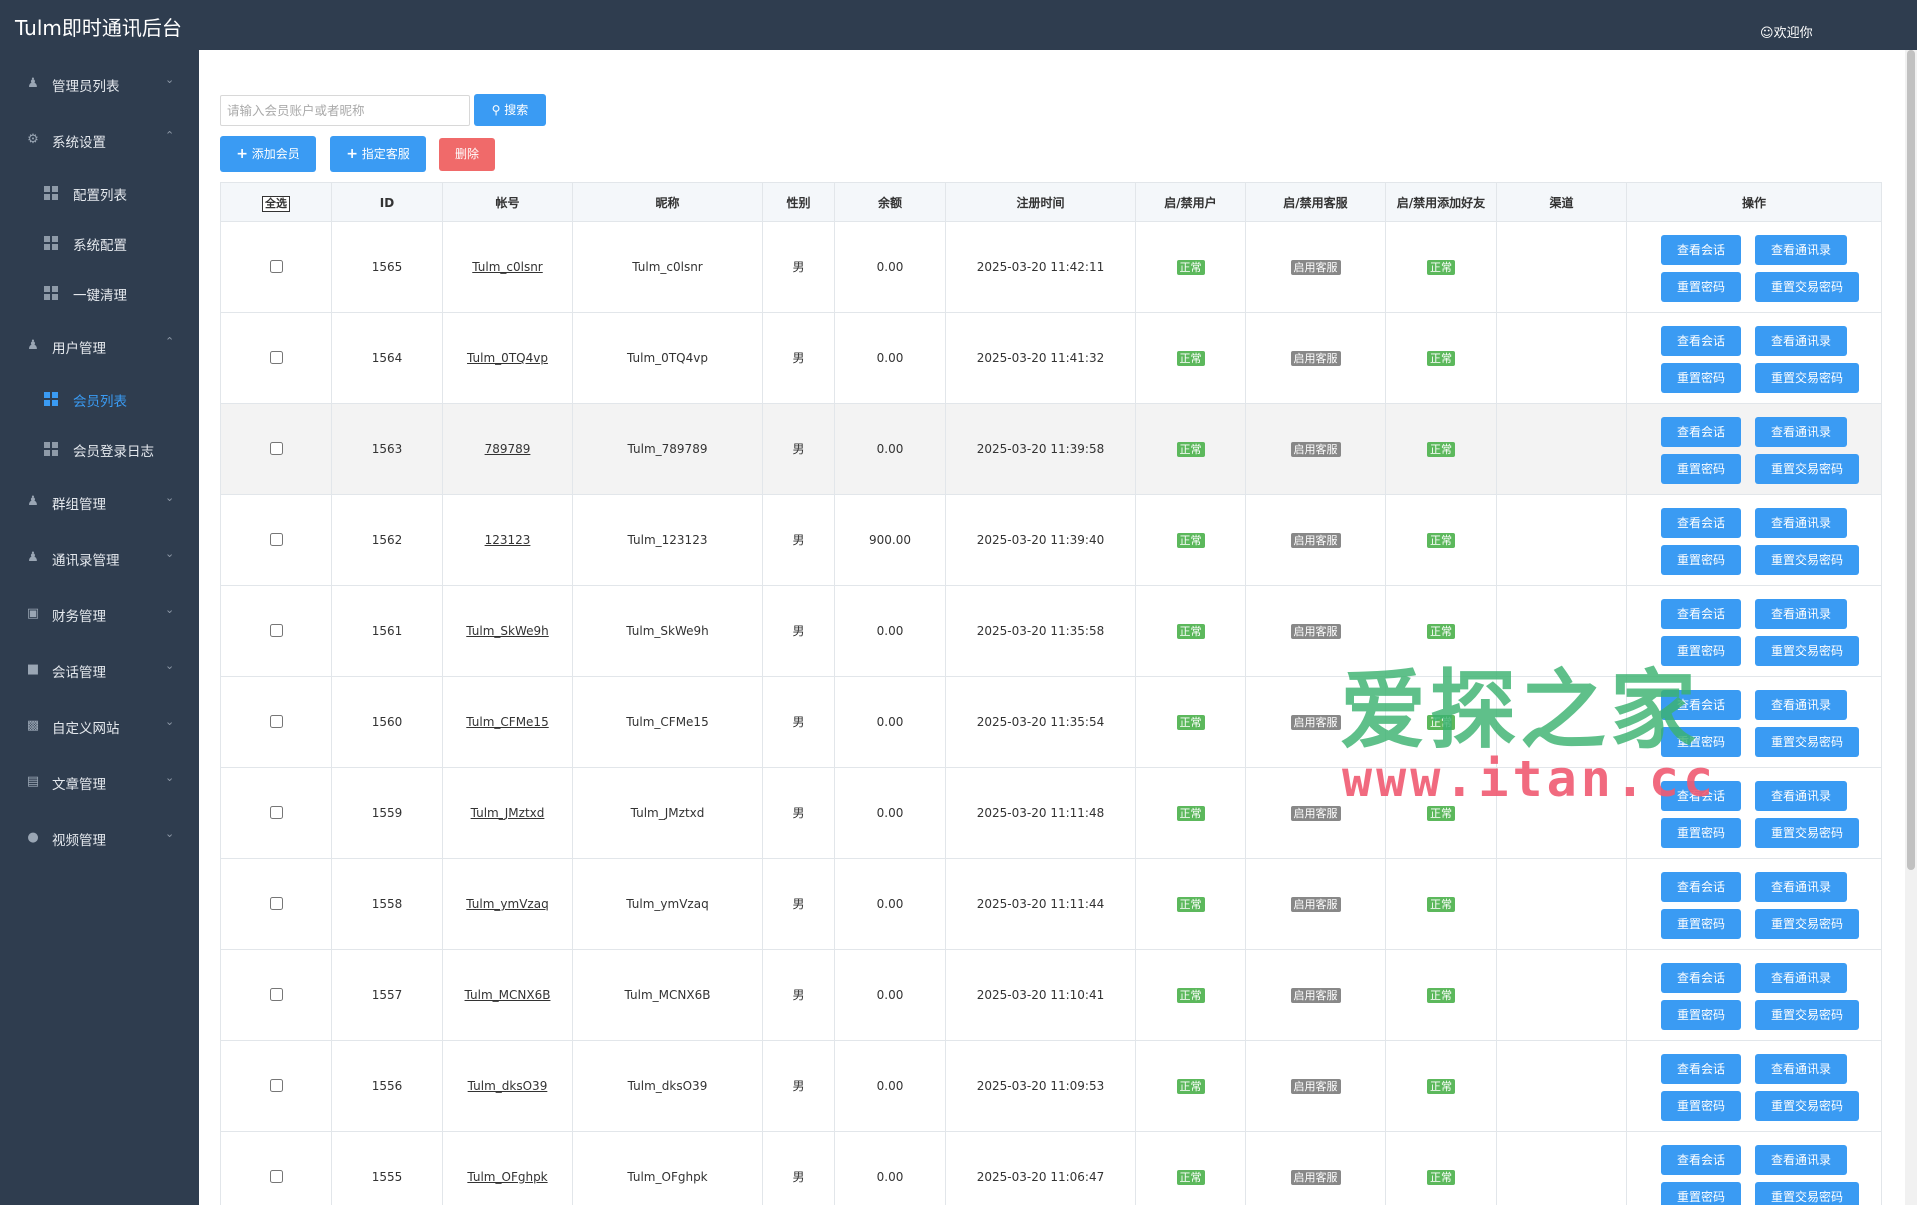  What do you see at coordinates (507, 904) in the screenshot?
I see `account-link: Tulm_ymVzaq` at bounding box center [507, 904].